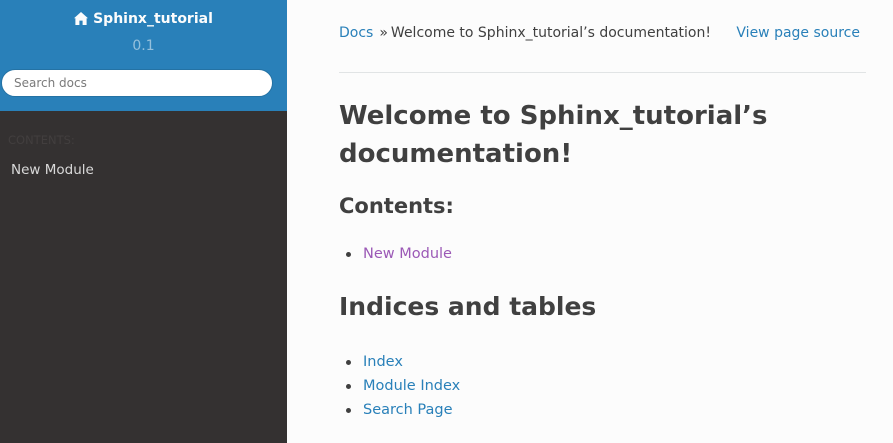 Image resolution: width=893 pixels, height=443 pixels. I want to click on indices-heading: Indices and tables, so click(468, 306).